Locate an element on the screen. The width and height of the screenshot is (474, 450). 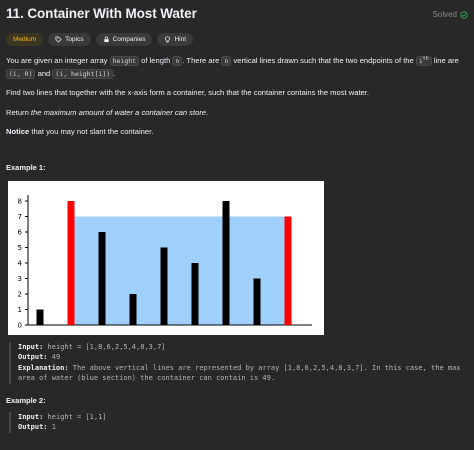
text: You are given an integer array is located at coordinates (58, 61).